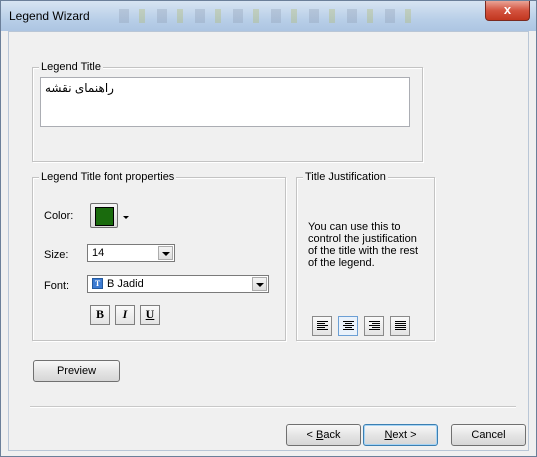 Image resolution: width=537 pixels, height=457 pixels. I want to click on bold-button: B, so click(100, 315).